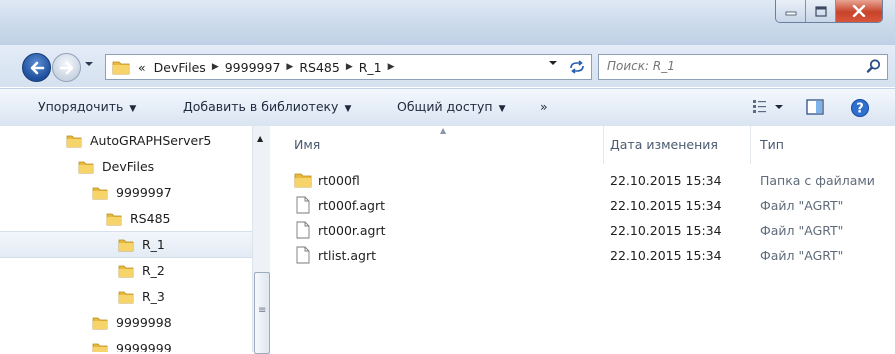 The height and width of the screenshot is (354, 895). I want to click on breadcrumb-devfiles: DevFiles, so click(180, 67).